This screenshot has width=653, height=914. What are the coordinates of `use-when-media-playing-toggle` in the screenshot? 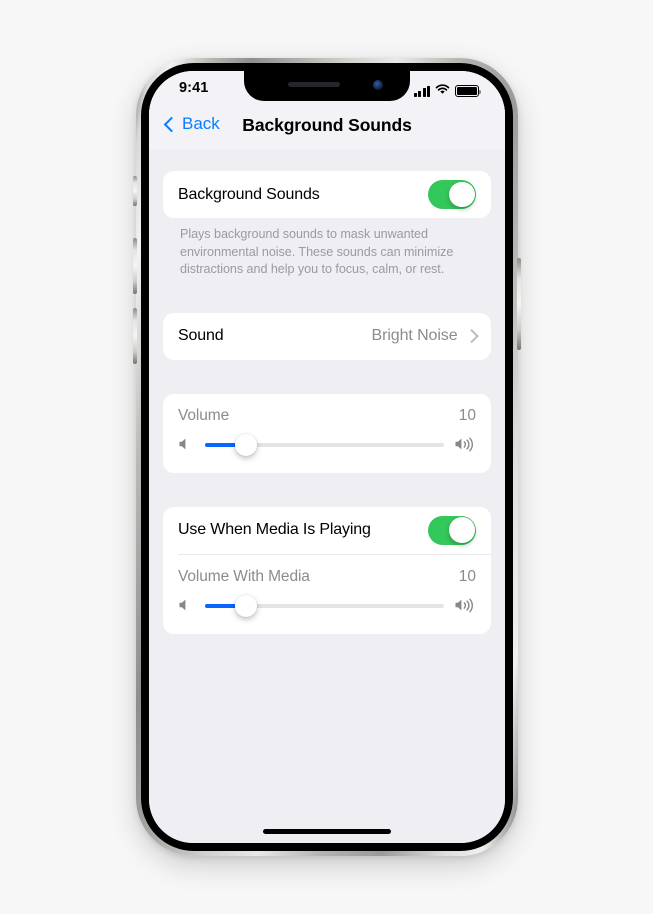 It's located at (452, 530).